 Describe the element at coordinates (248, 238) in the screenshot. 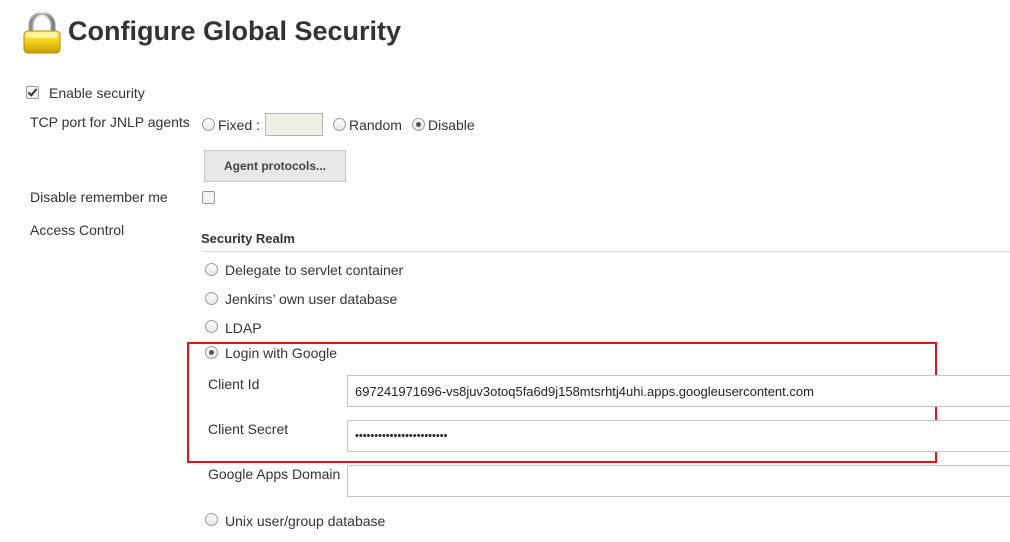

I see `security-realm-heading: Security Realm` at that location.